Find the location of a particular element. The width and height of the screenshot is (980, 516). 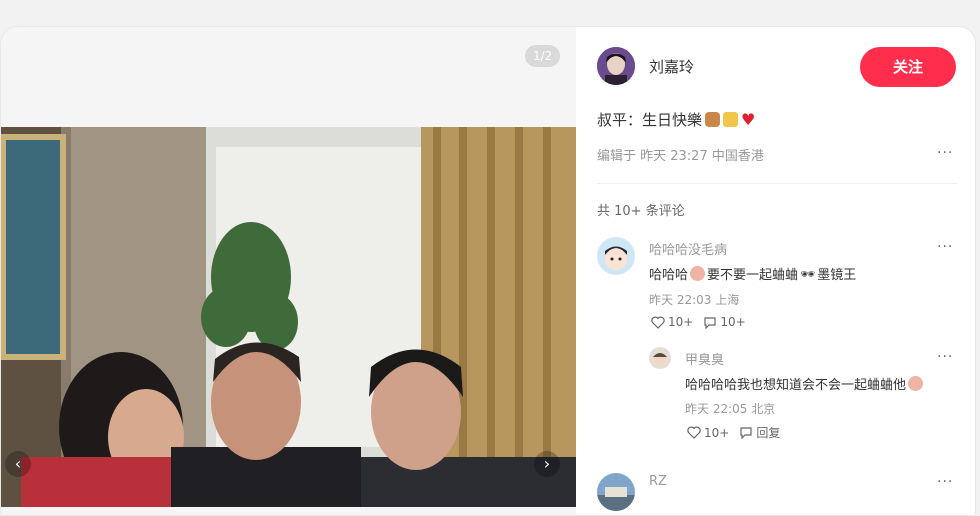

reply-button: 10+ is located at coordinates (724, 322).